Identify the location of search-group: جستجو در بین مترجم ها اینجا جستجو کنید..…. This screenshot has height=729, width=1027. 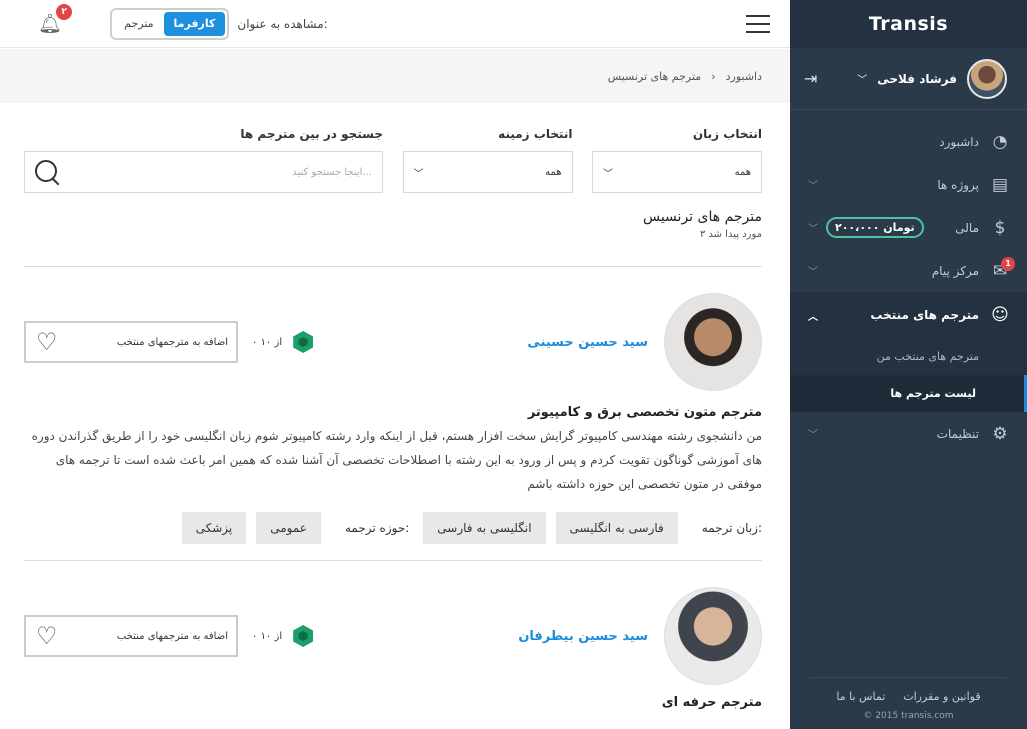
(203, 160).